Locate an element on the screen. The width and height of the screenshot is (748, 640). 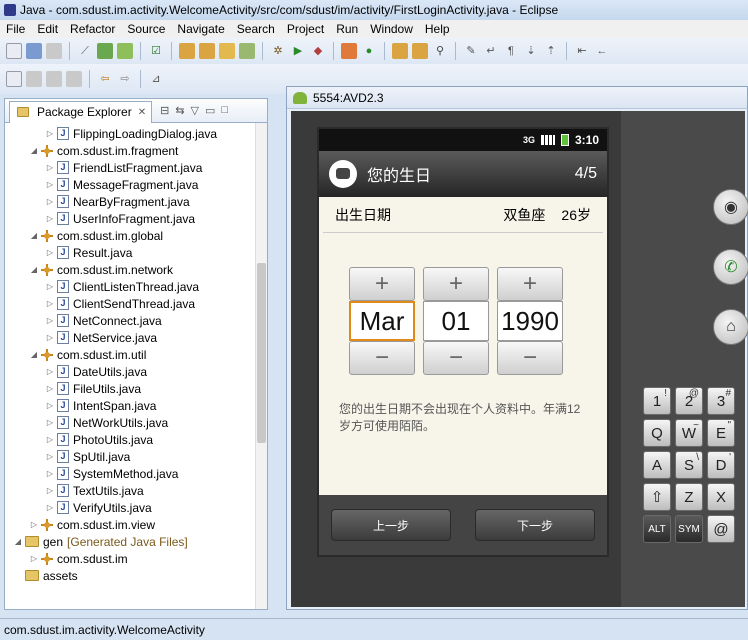
key-d: D ' is located at coordinates (721, 465).